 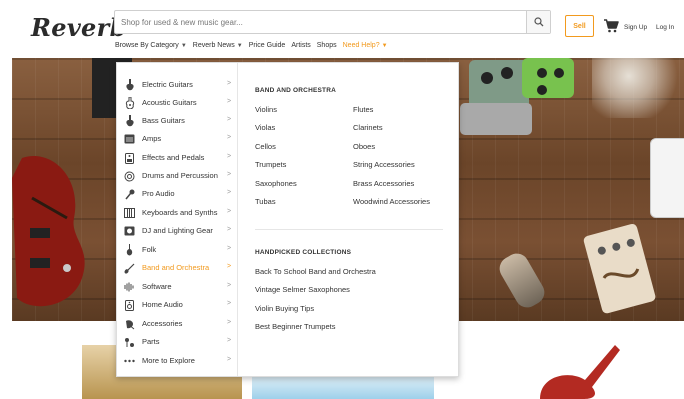 I want to click on search-icon, so click(x=538, y=22).